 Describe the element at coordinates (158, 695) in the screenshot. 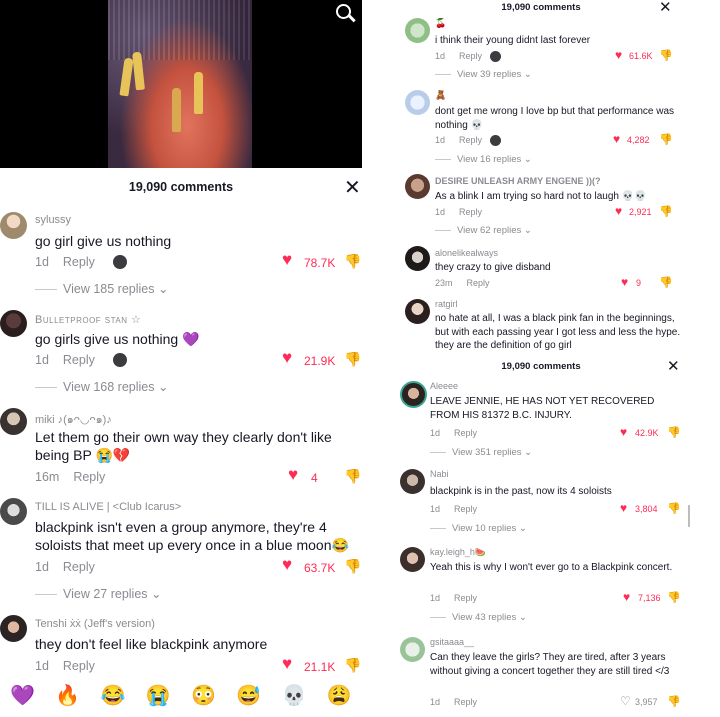

I see `emoji-crying-button: 😭` at that location.